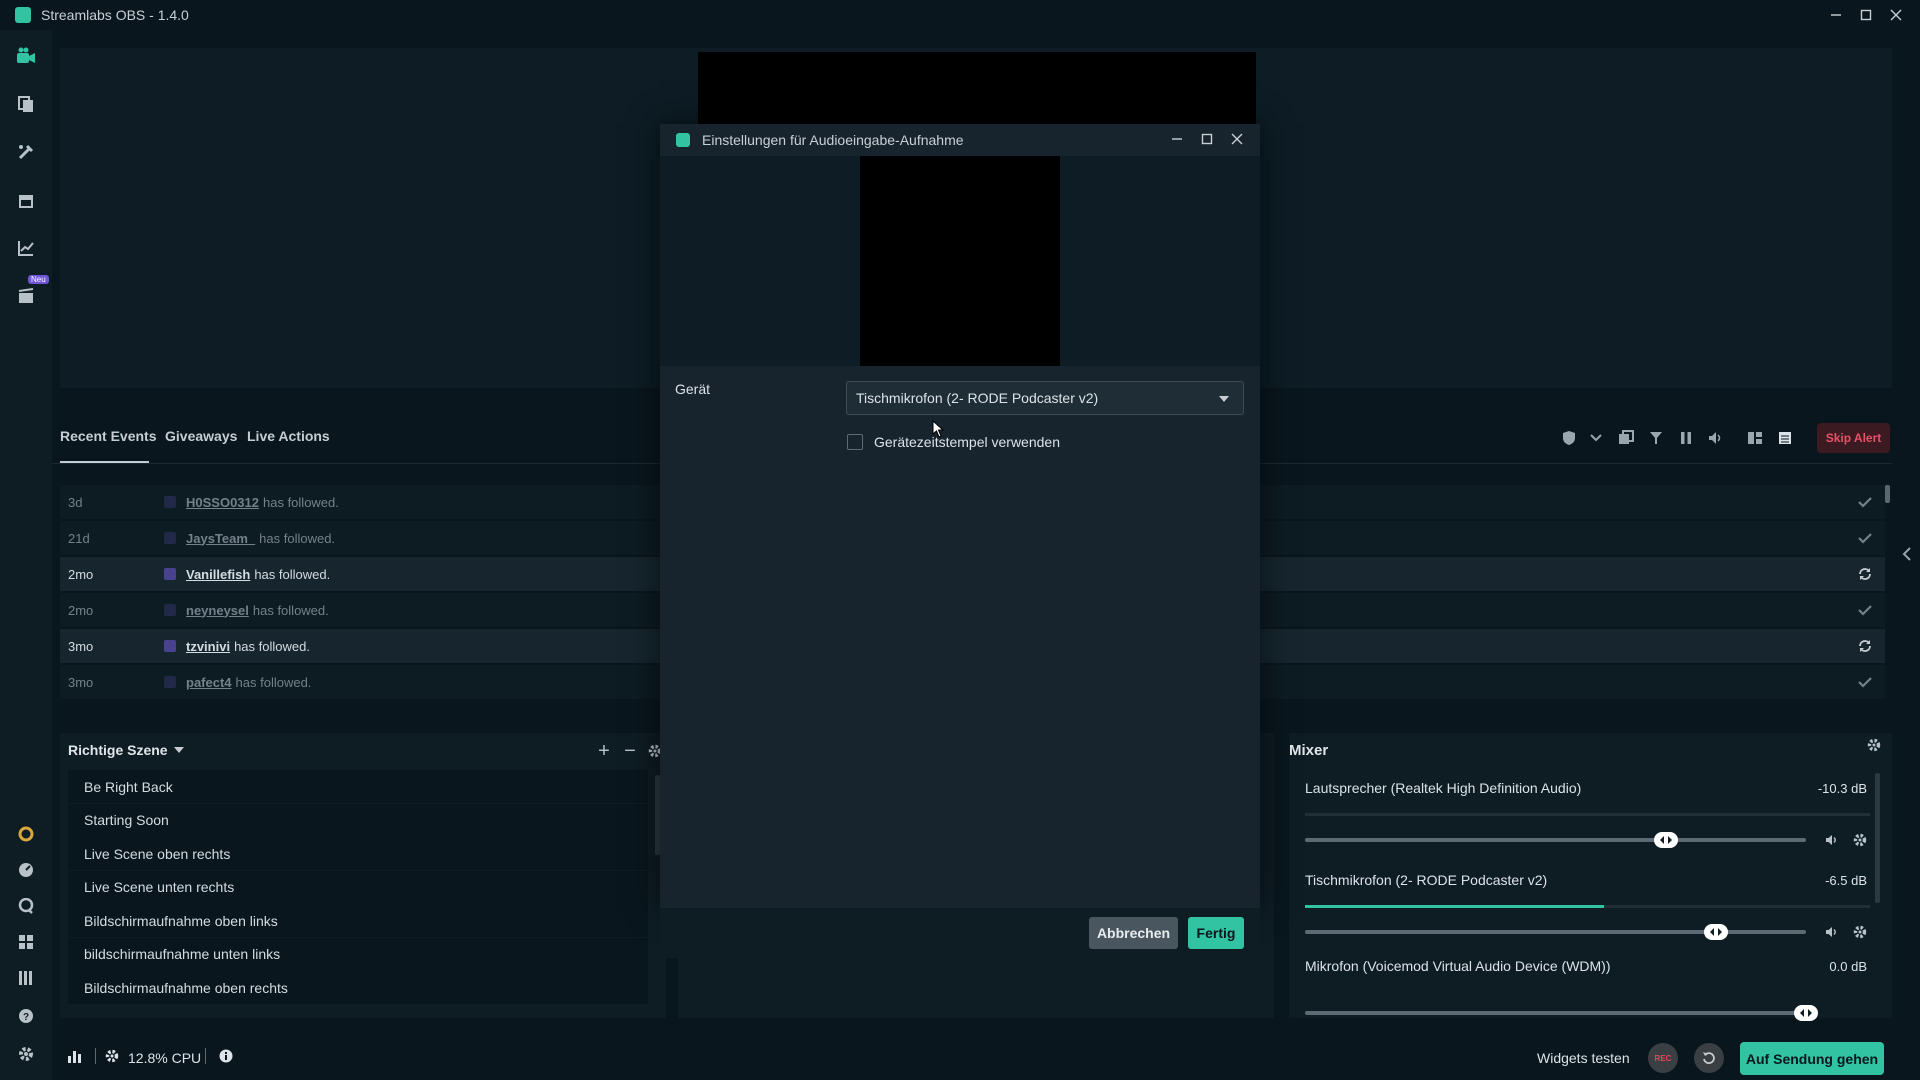  I want to click on app-logo-icon, so click(23, 15).